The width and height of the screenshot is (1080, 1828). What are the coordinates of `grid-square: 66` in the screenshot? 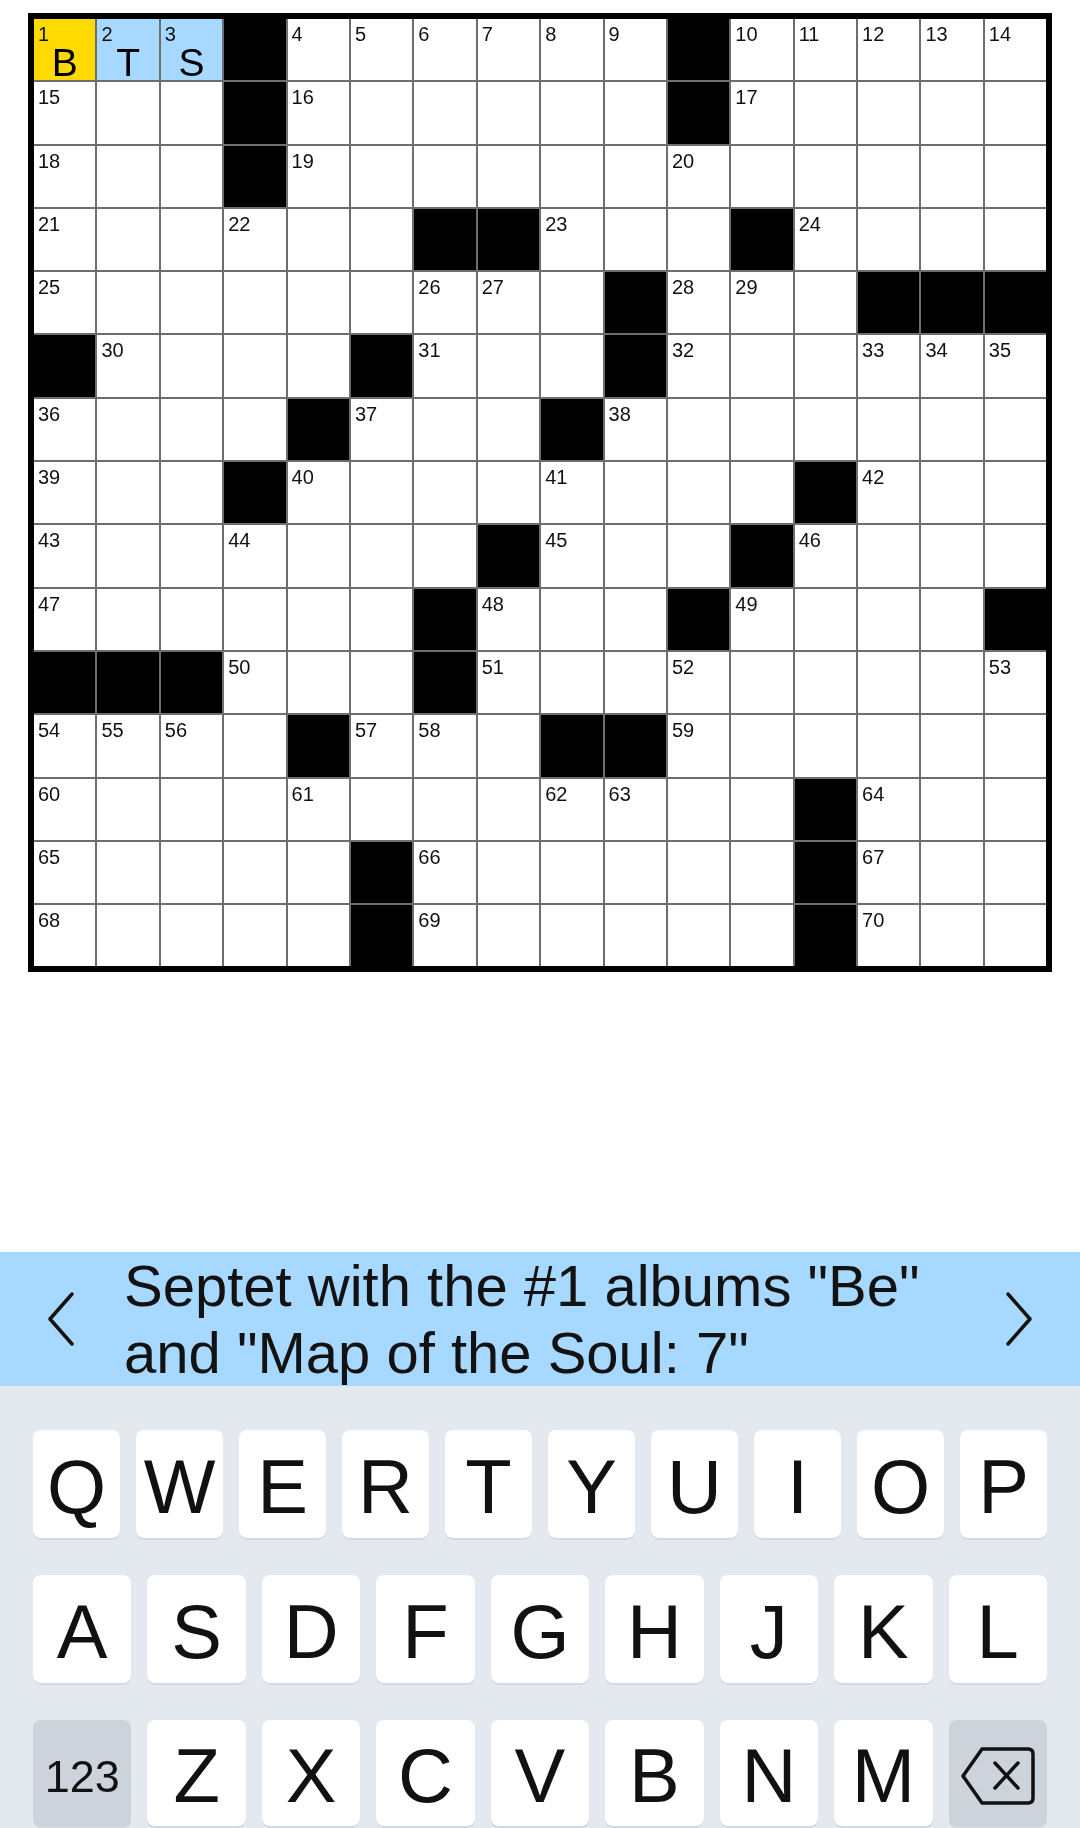 It's located at (445, 872).